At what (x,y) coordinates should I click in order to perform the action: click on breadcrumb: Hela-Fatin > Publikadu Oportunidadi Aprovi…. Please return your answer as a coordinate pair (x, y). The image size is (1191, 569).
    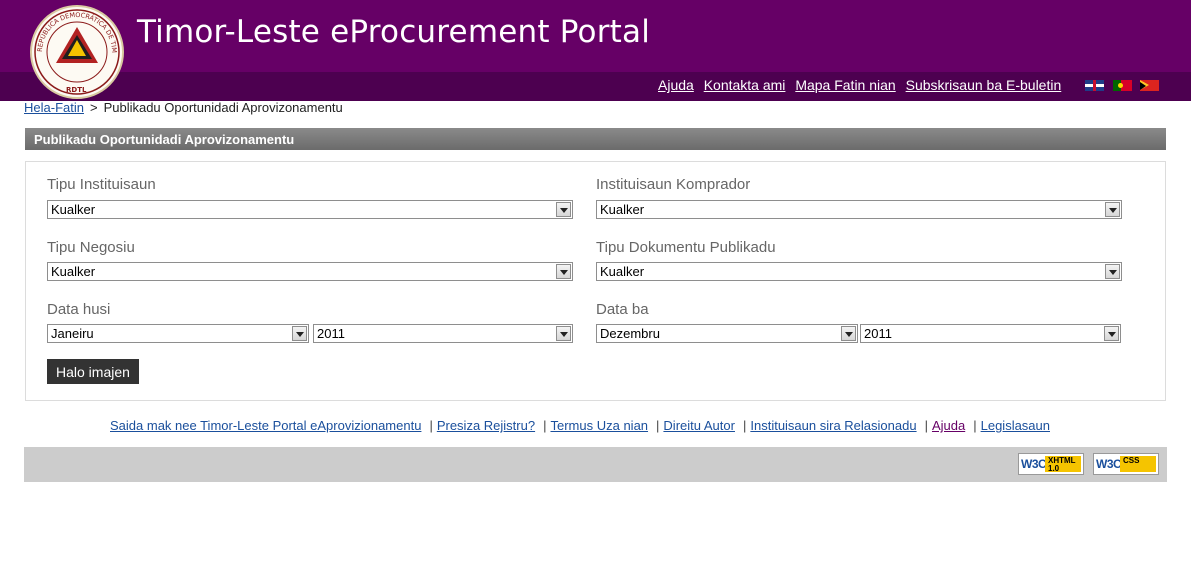
    Looking at the image, I should click on (183, 107).